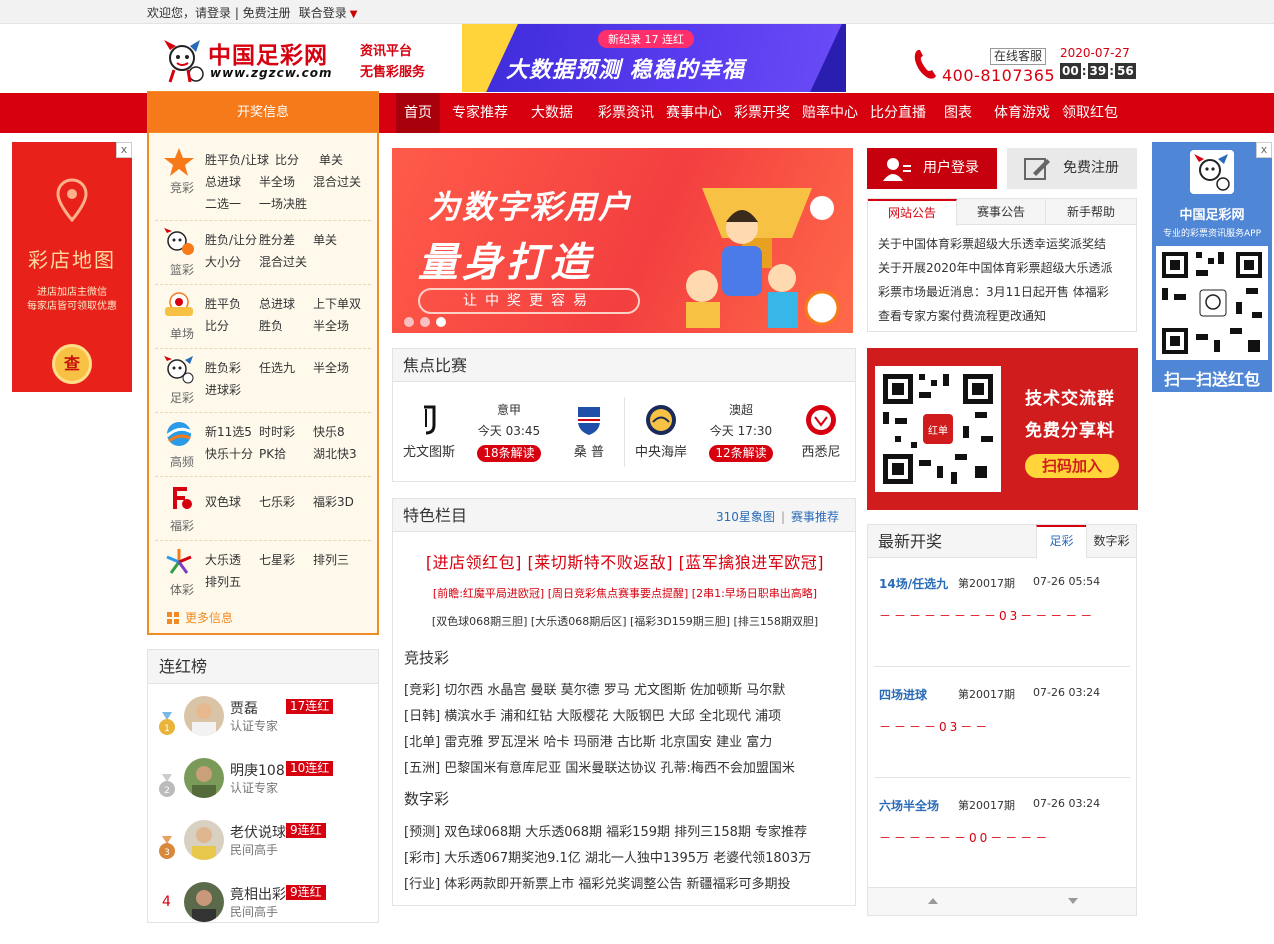  What do you see at coordinates (232, 240) in the screenshot?
I see `lottery-link: 胜负/让分` at bounding box center [232, 240].